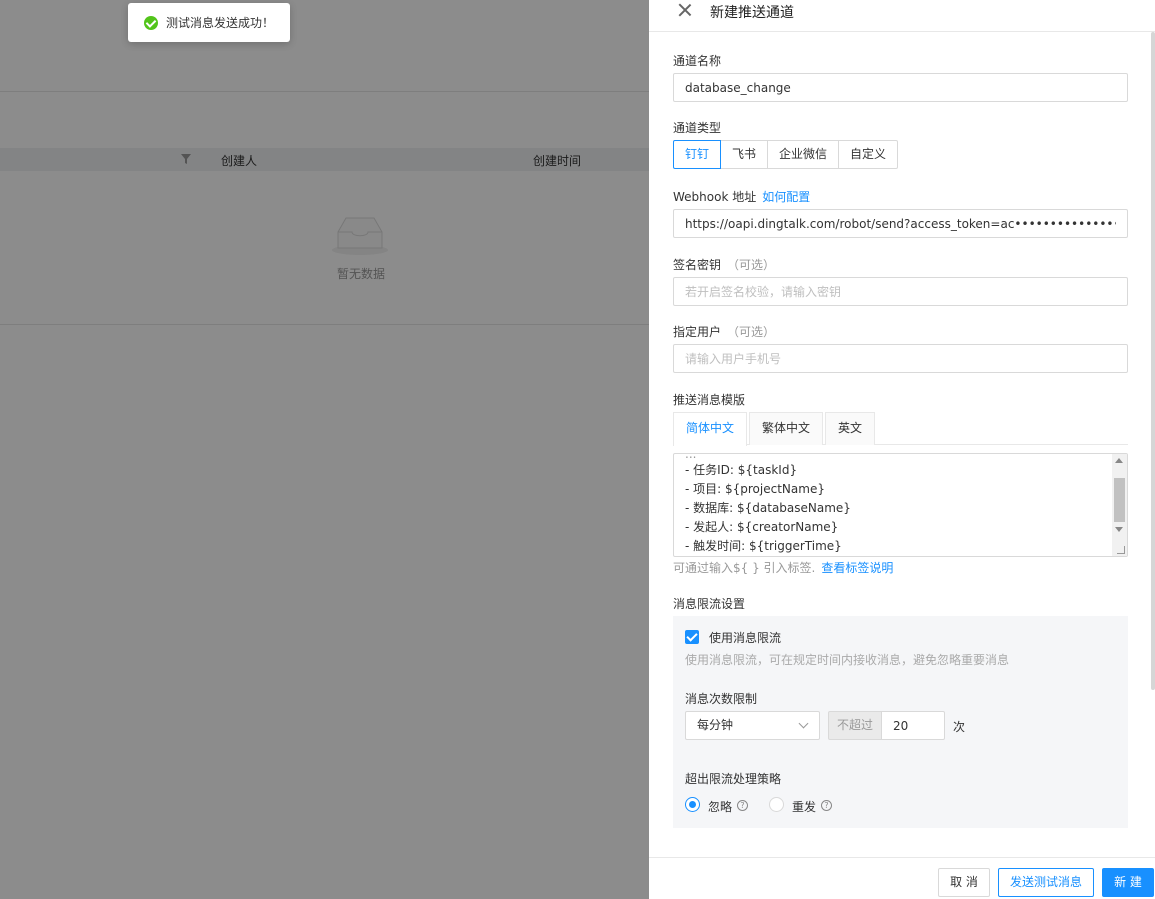 The height and width of the screenshot is (899, 1155). I want to click on textarea-scrollbar, so click(1119, 505).